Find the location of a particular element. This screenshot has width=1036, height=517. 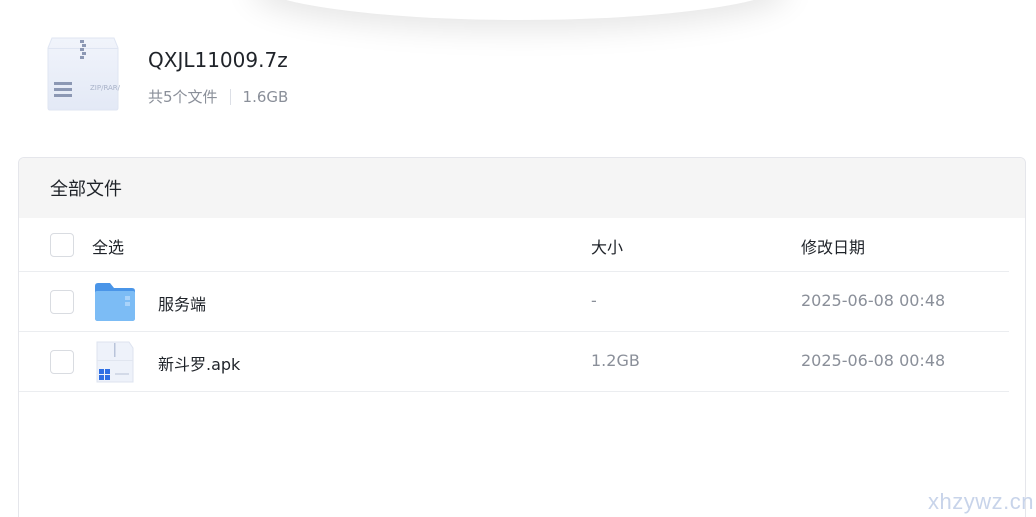

table-header-row: 全选 大小 修改日期 is located at coordinates (514, 245).